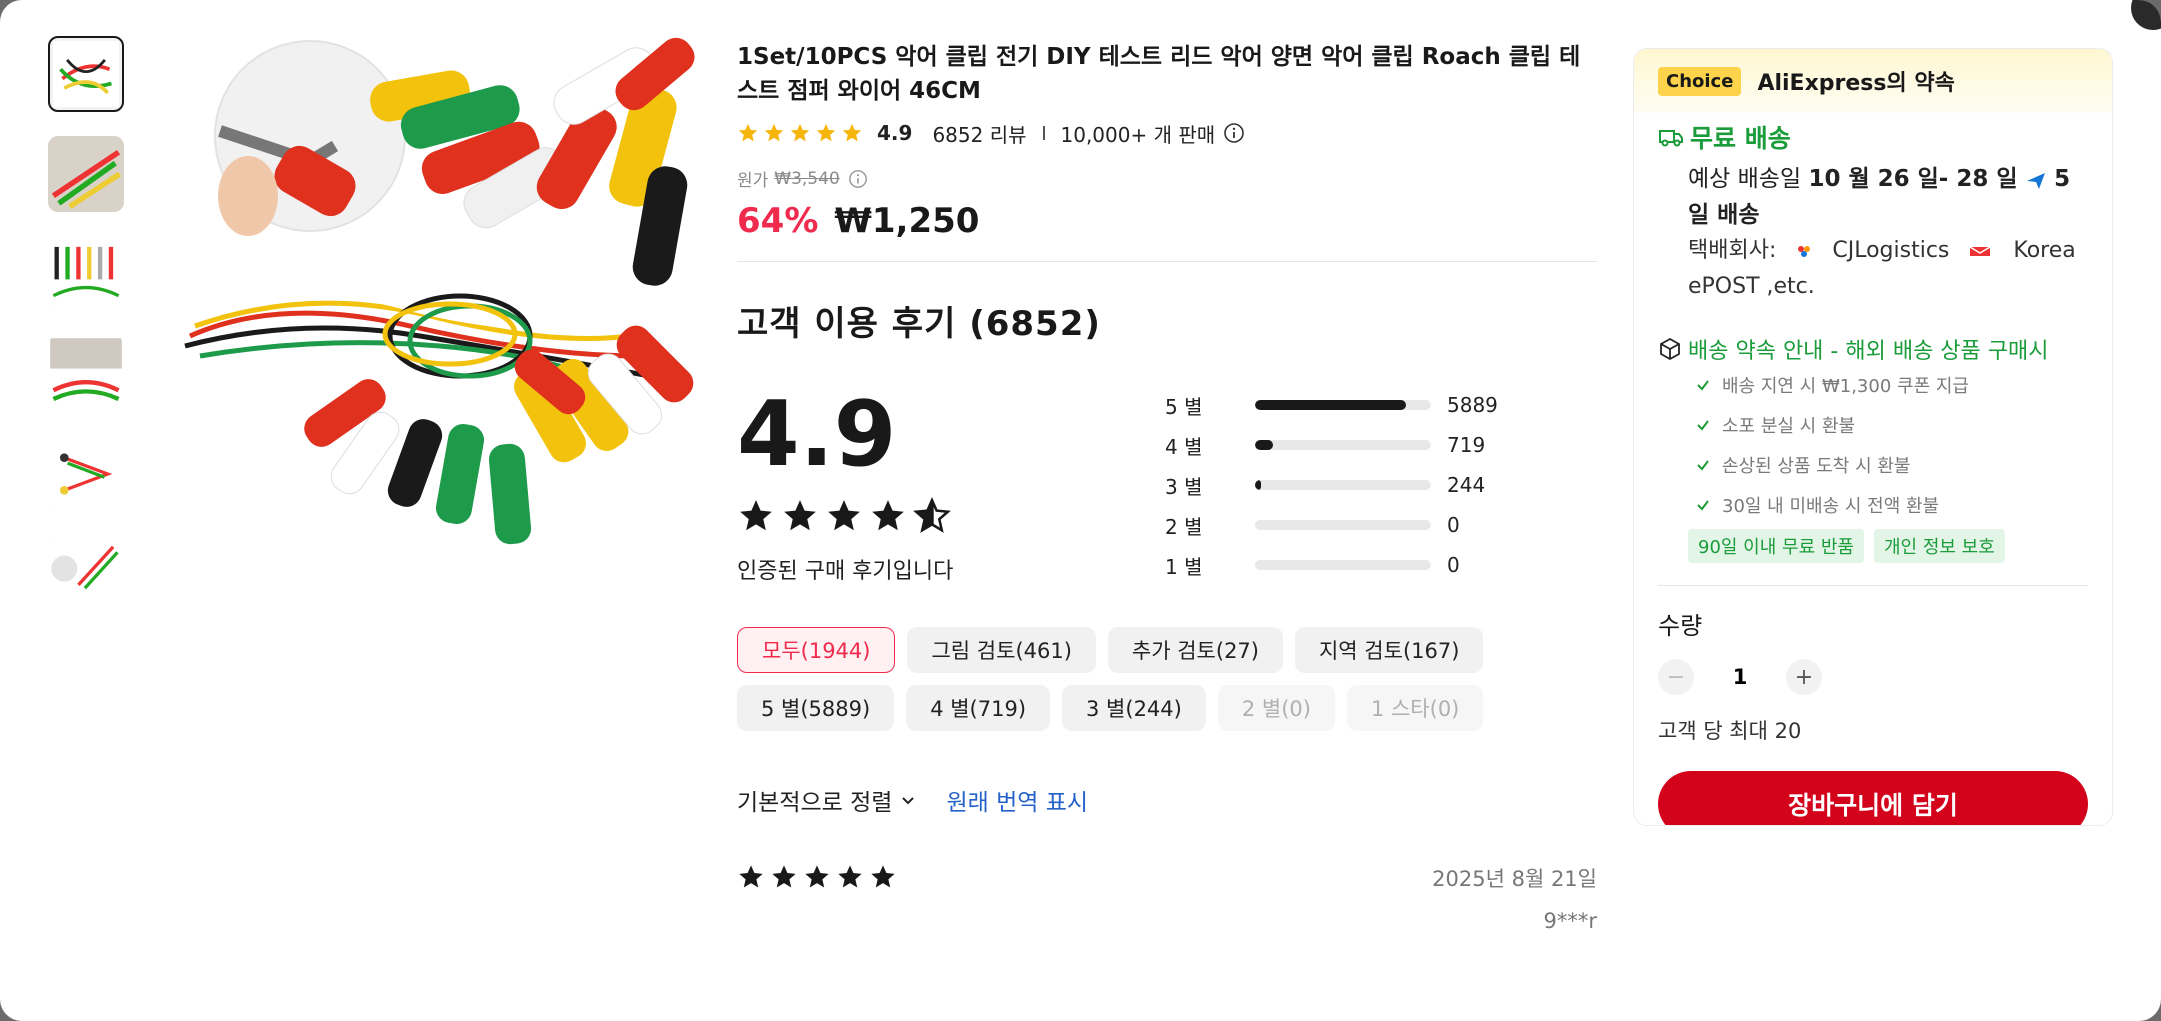  What do you see at coordinates (1873, 269) in the screenshot?
I see `courier-info: 택배회사: CJLogistics Korea ePOST ,etc.` at bounding box center [1873, 269].